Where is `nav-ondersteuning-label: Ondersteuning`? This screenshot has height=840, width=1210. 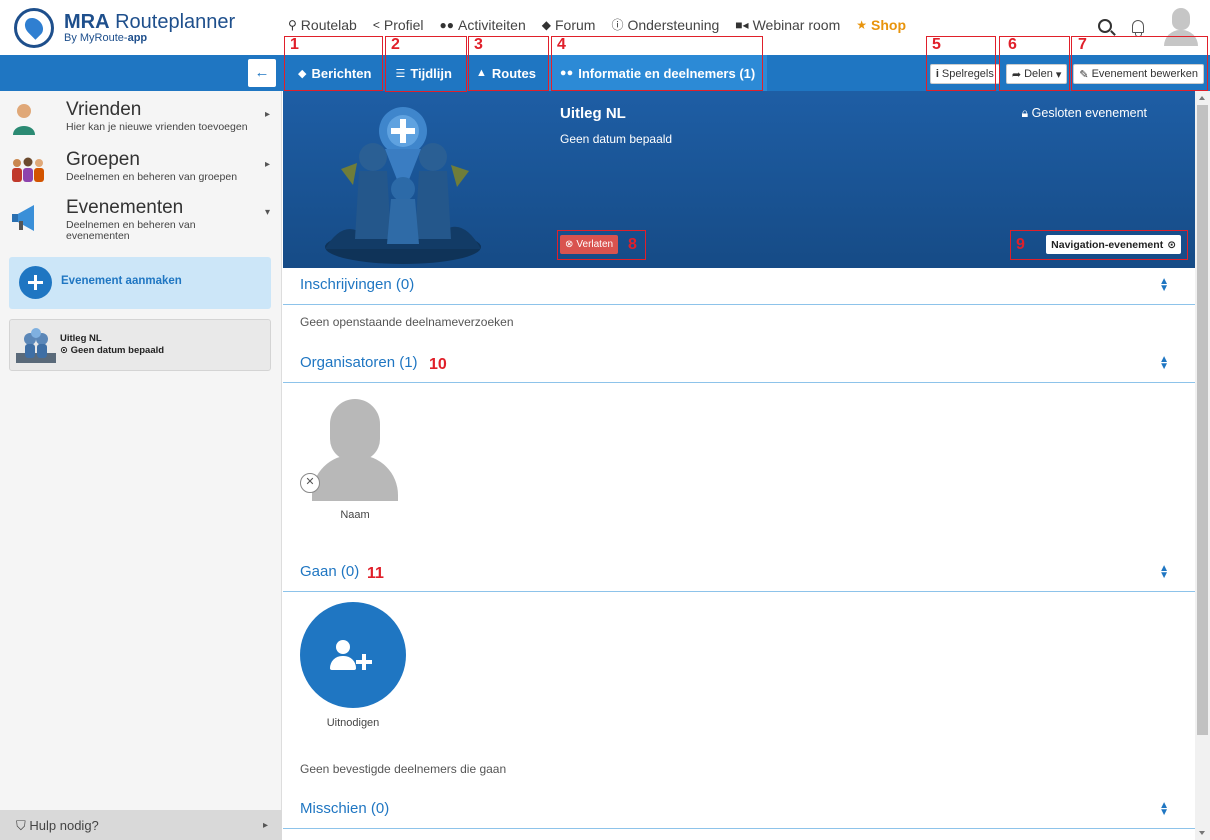
nav-ondersteuning-label: Ondersteuning is located at coordinates (673, 24).